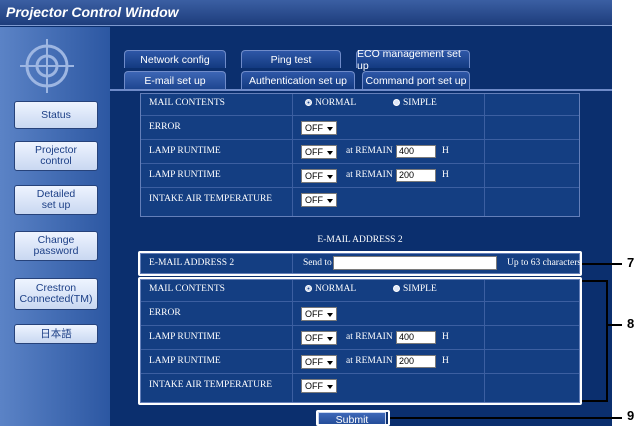 The height and width of the screenshot is (426, 641). I want to click on projector-logo-icon, so click(47, 66).